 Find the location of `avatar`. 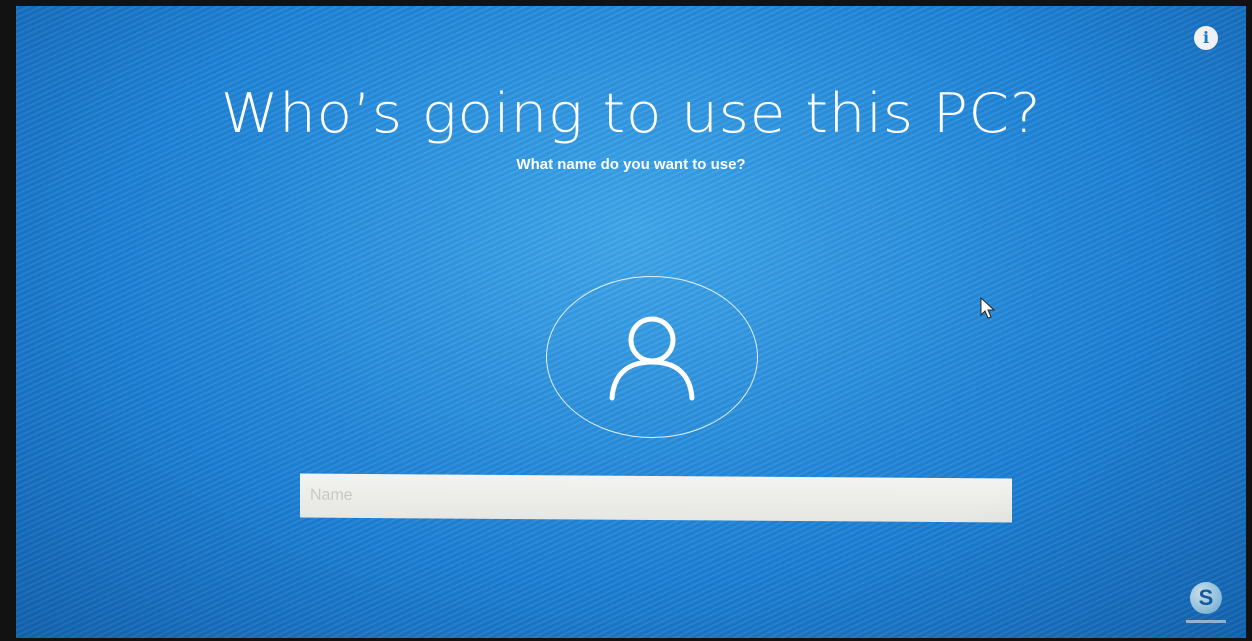

avatar is located at coordinates (652, 357).